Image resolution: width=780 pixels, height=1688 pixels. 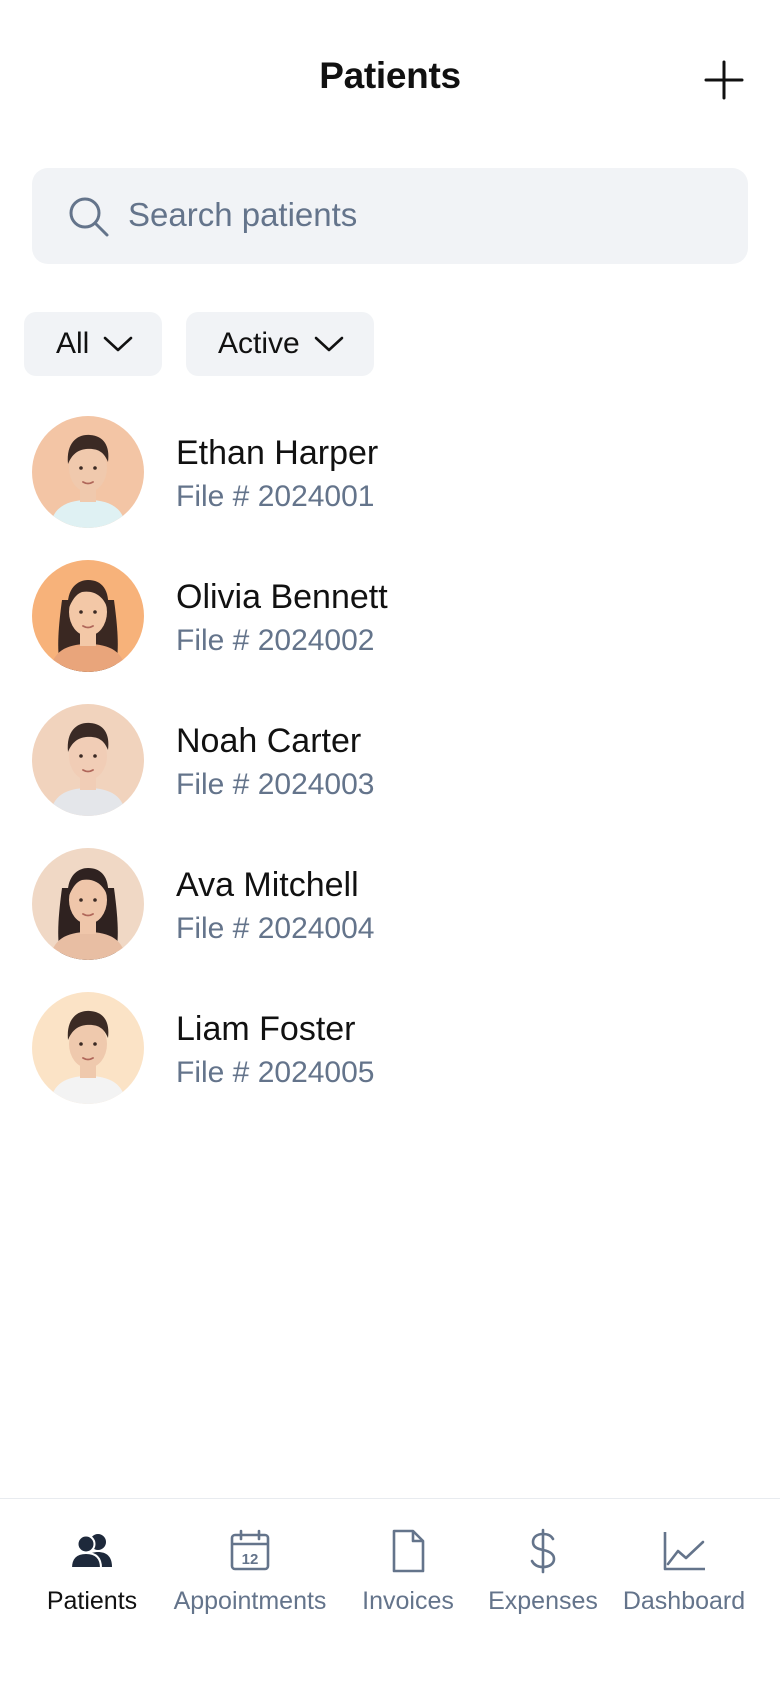 What do you see at coordinates (89, 217) in the screenshot?
I see `search-icon` at bounding box center [89, 217].